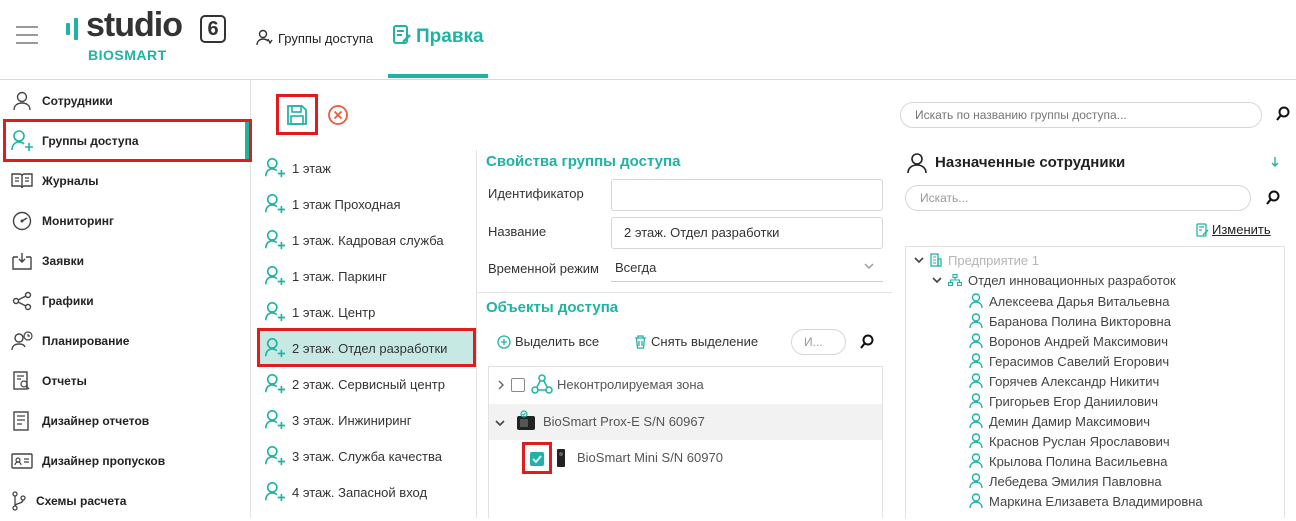  What do you see at coordinates (96, 421) in the screenshot?
I see `sidebar-item-label: Дизайнер отчетов` at bounding box center [96, 421].